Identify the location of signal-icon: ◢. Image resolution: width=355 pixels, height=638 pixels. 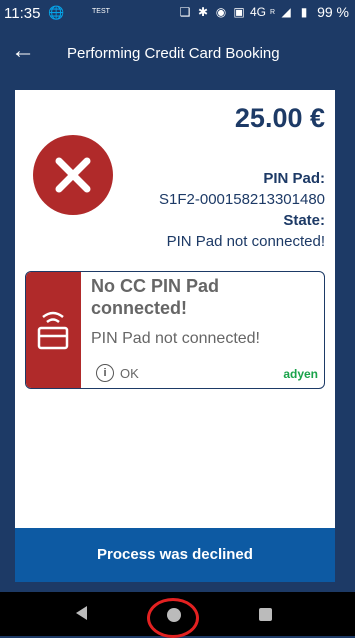
(286, 12).